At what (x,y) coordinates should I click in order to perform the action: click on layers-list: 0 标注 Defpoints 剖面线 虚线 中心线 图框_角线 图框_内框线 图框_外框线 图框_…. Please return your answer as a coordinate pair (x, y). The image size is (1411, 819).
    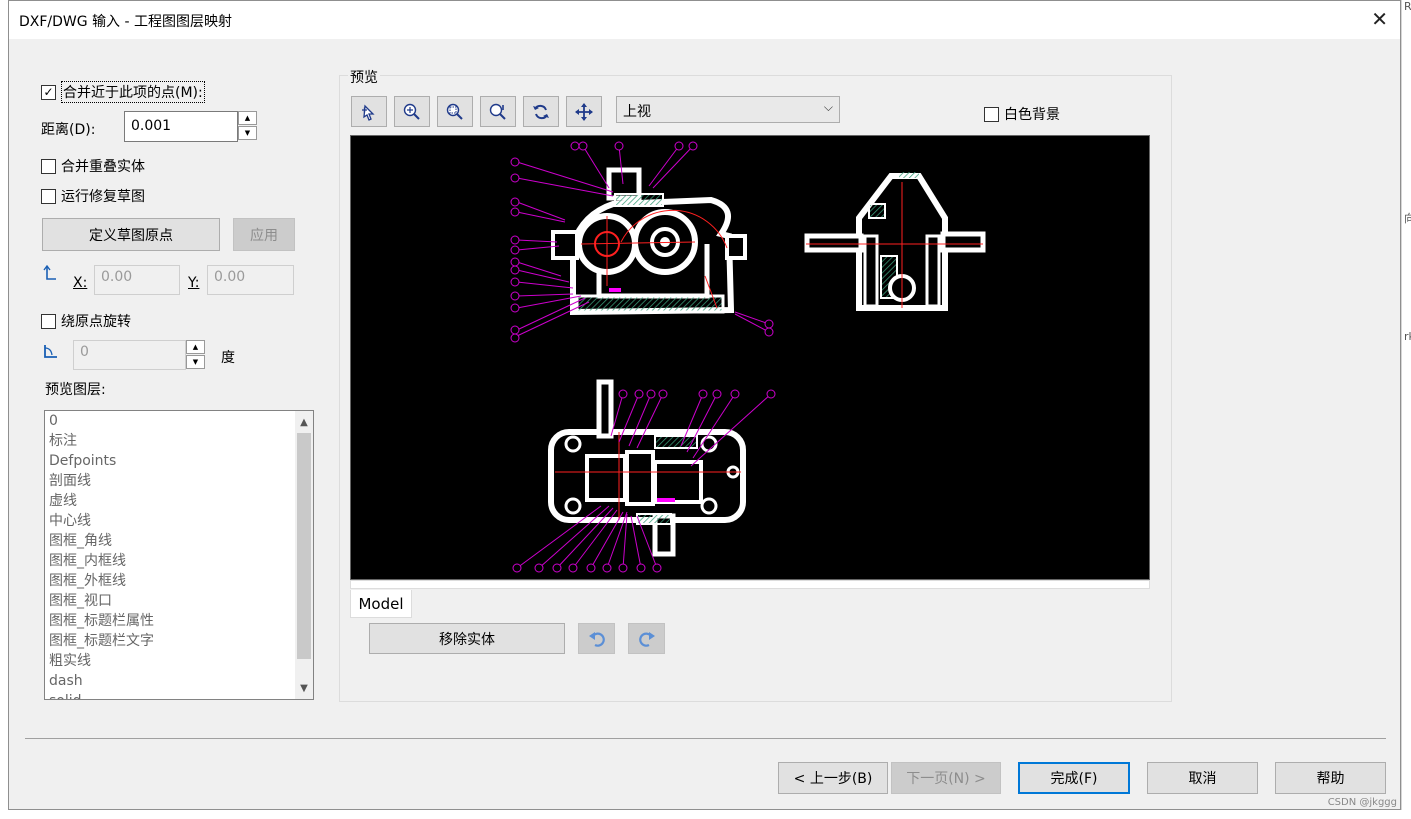
    Looking at the image, I should click on (179, 555).